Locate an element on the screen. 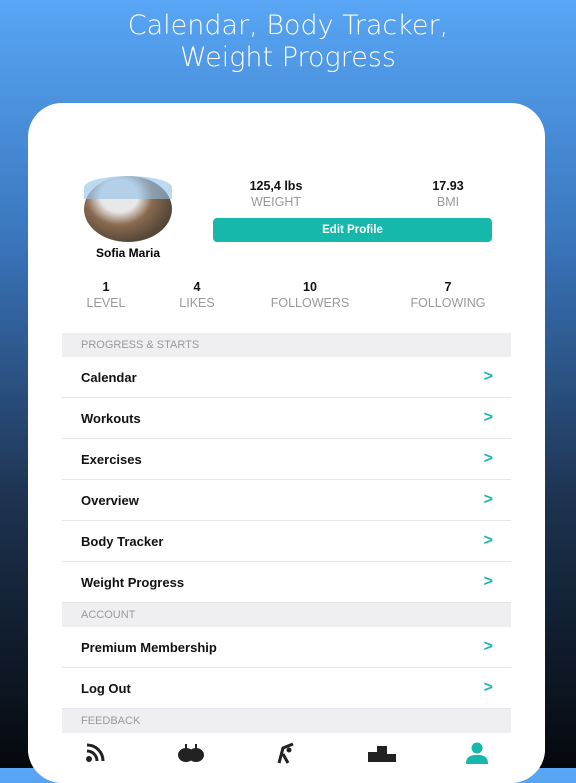  tab-nutrition is located at coordinates (191, 753).